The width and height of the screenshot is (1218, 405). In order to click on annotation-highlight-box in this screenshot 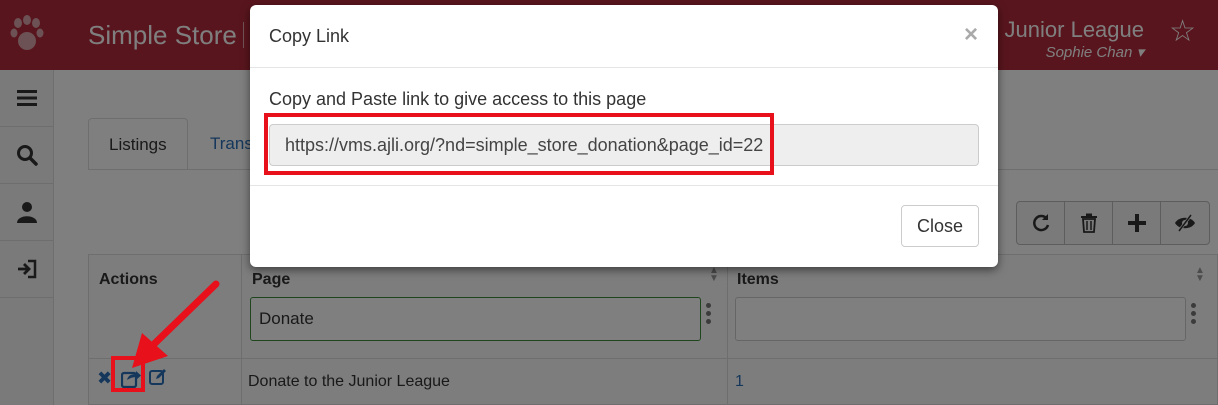, I will do `click(519, 144)`.